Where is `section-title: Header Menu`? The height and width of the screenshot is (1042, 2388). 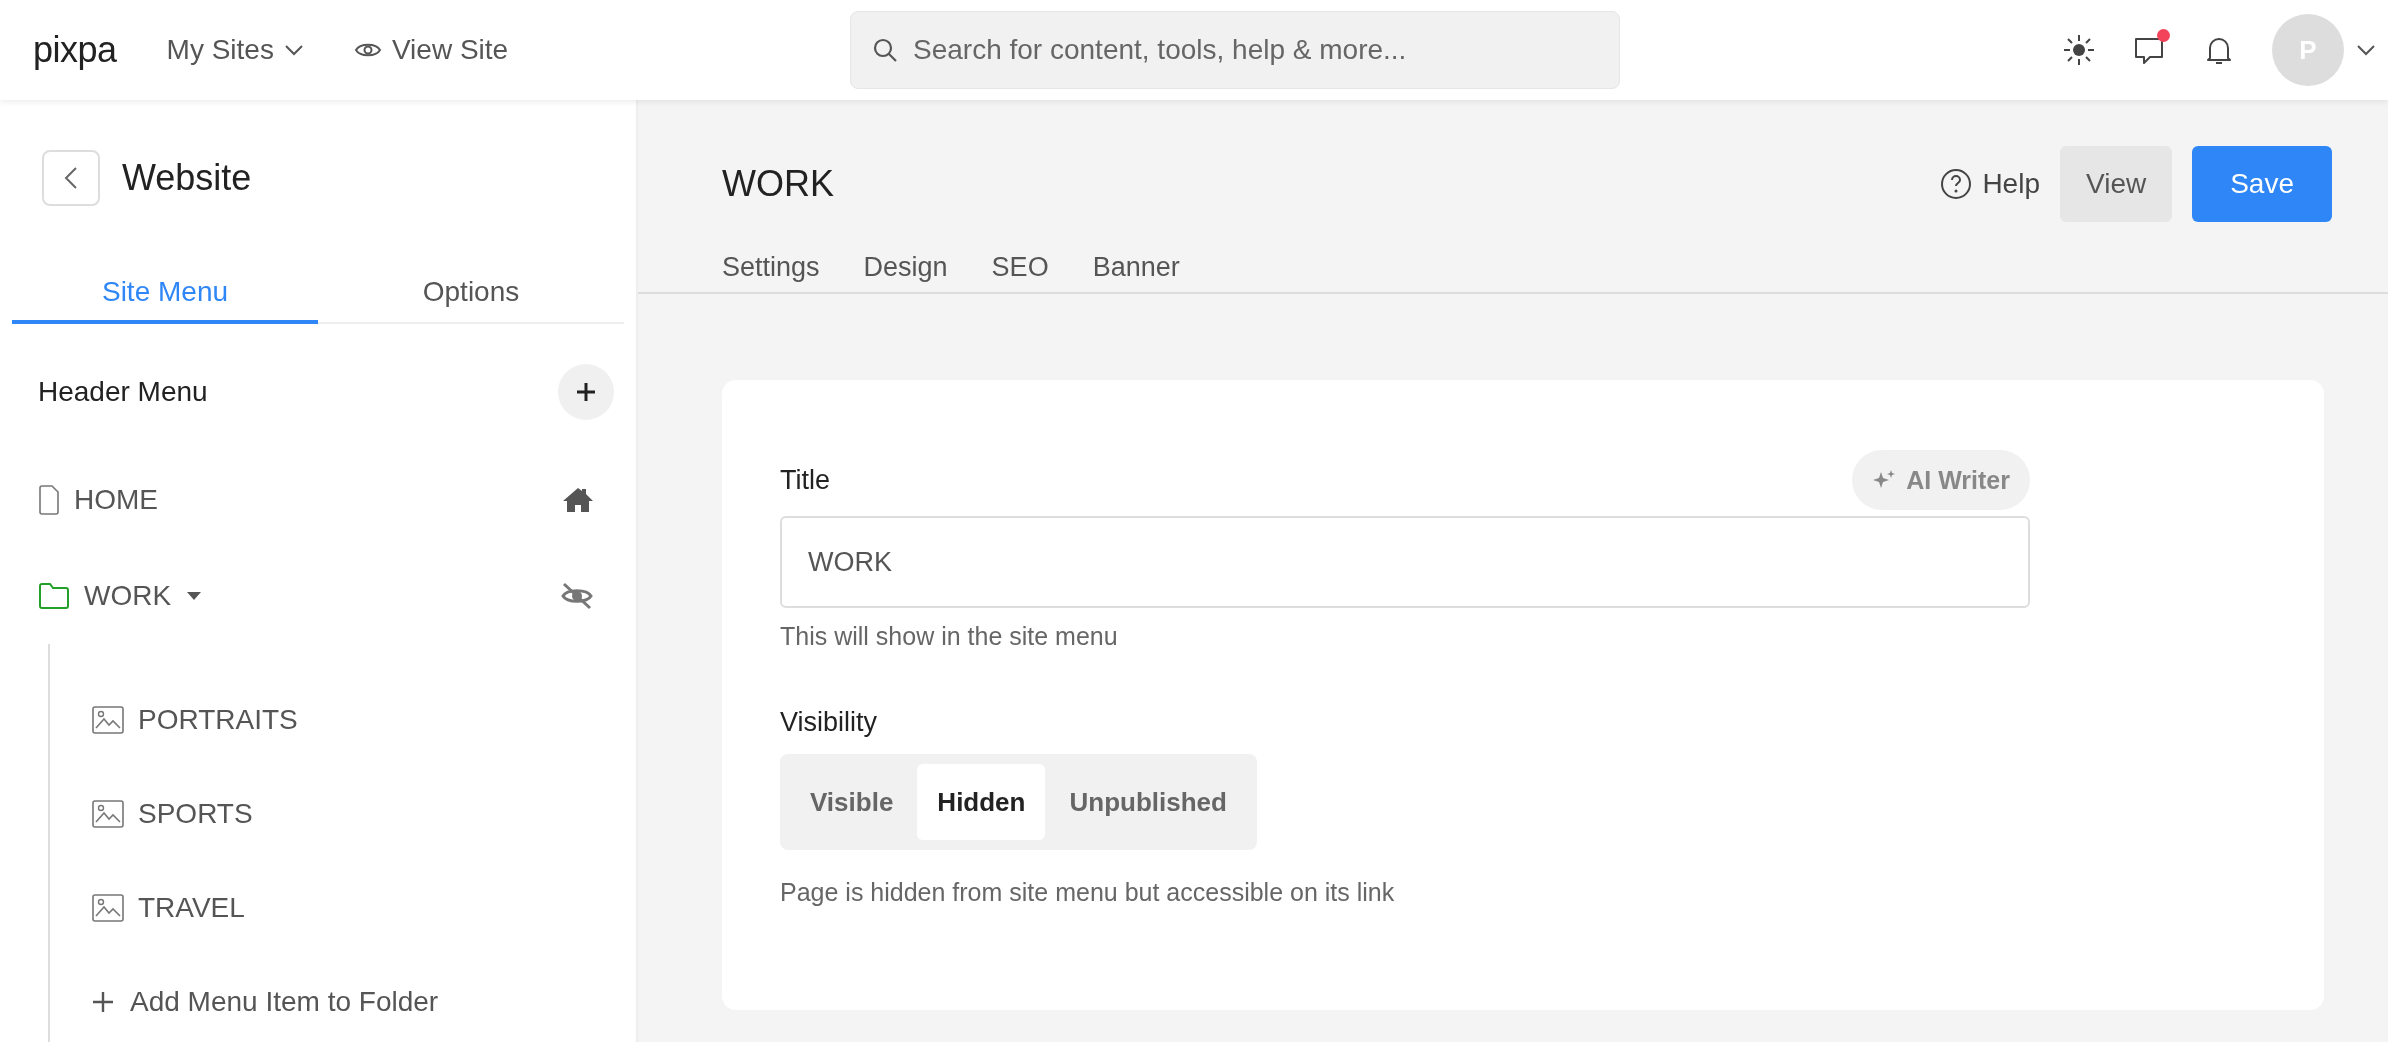 section-title: Header Menu is located at coordinates (123, 392).